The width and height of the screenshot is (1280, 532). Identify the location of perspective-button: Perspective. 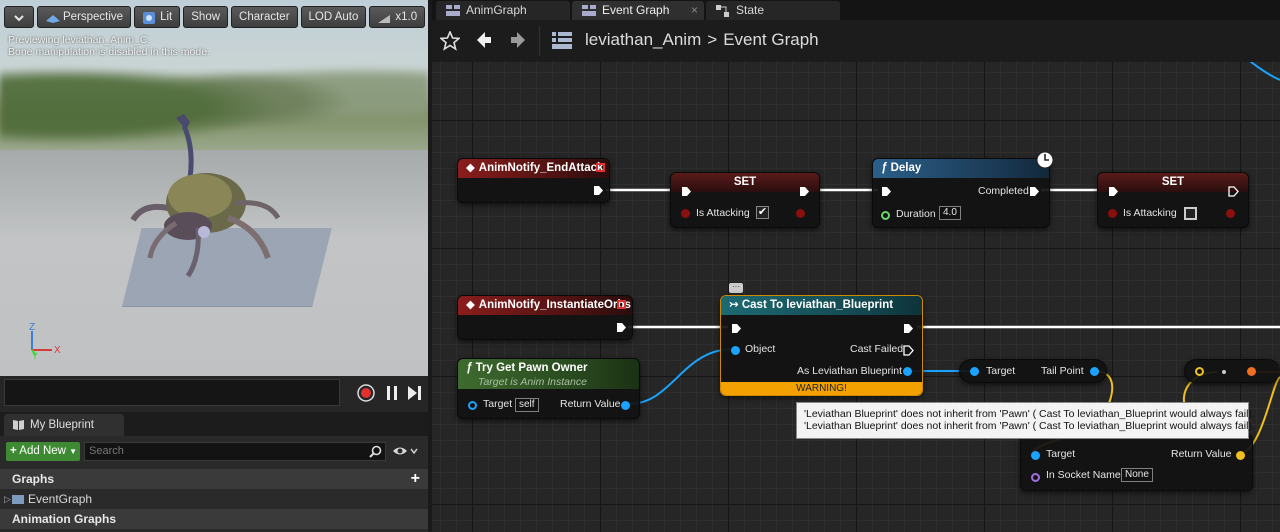
(84, 17).